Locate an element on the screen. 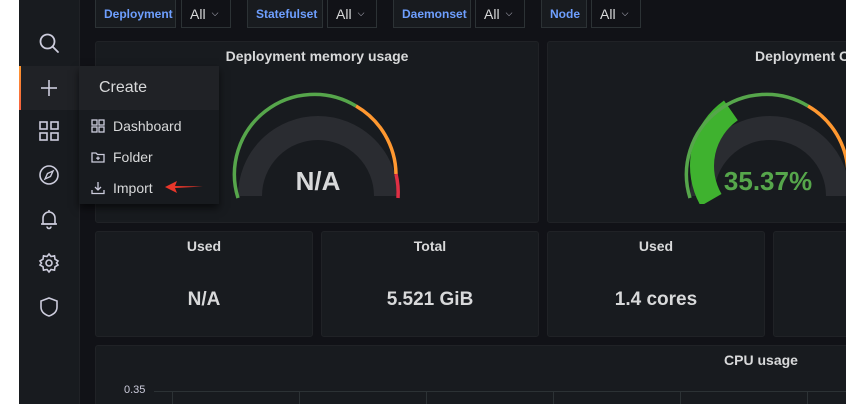 The height and width of the screenshot is (404, 846). side-menu is located at coordinates (49, 202).